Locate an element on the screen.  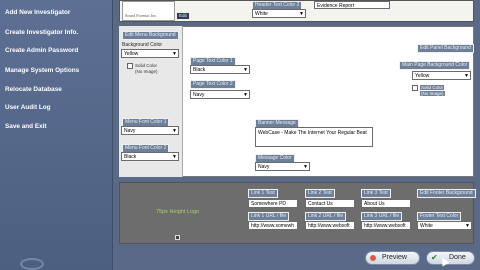
preview-button: Preview is located at coordinates (392, 258).